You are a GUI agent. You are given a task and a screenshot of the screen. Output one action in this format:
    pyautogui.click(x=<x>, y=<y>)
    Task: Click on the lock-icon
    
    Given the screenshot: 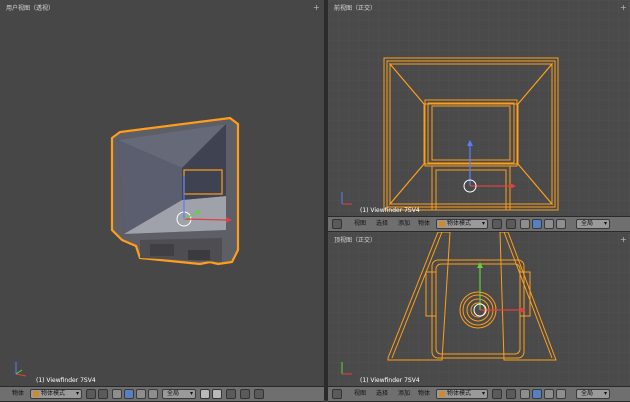 What is the action you would take?
    pyautogui.click(x=231, y=394)
    